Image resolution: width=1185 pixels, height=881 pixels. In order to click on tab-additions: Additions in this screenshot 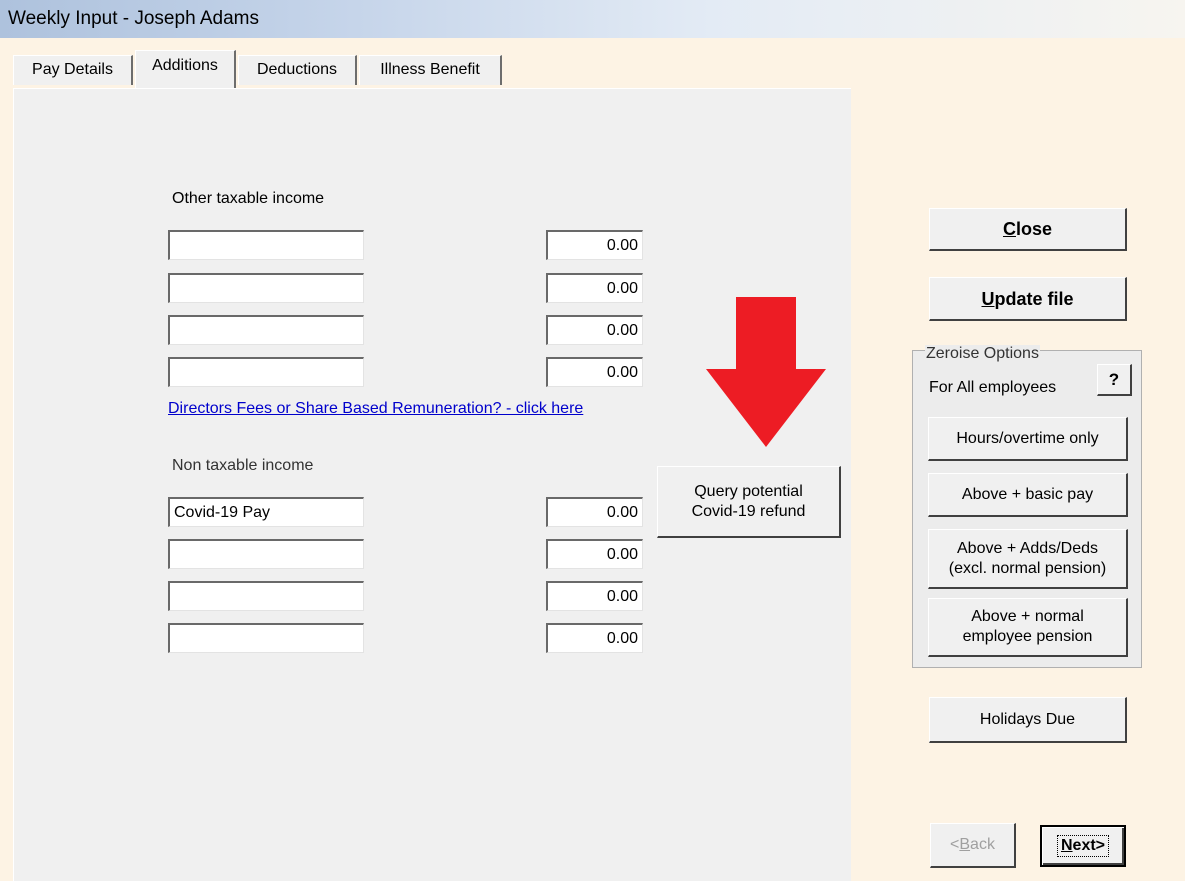, I will do `click(185, 69)`.